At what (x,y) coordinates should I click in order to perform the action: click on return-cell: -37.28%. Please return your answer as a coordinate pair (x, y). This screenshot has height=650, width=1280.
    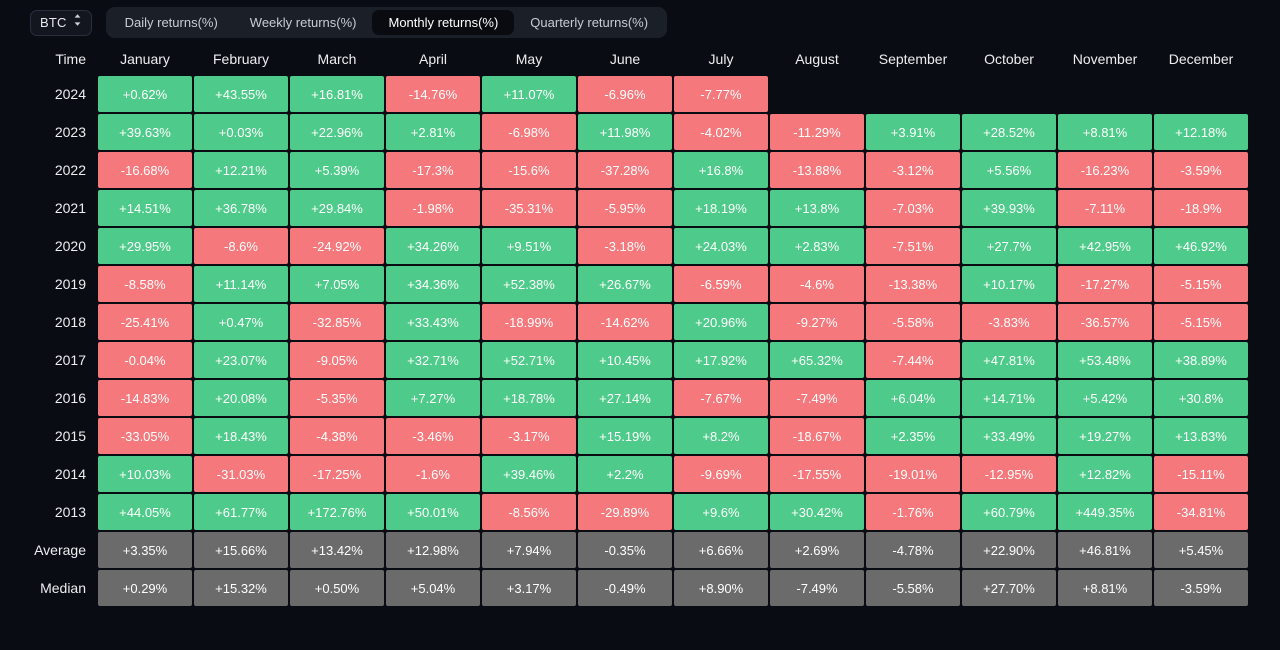
    Looking at the image, I should click on (625, 170).